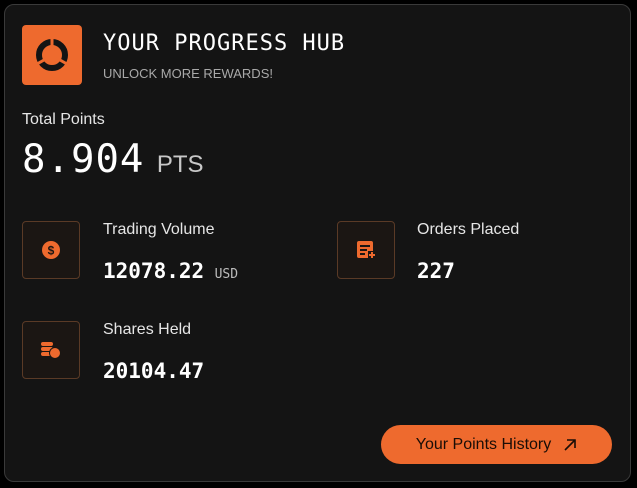 The image size is (637, 488). What do you see at coordinates (51, 350) in the screenshot?
I see `coin-stack-icon` at bounding box center [51, 350].